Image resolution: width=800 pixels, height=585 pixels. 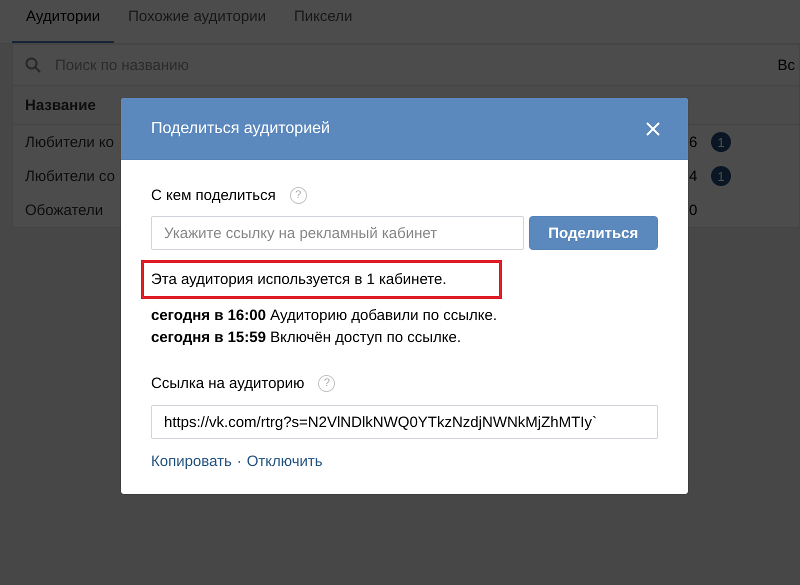 What do you see at coordinates (321, 279) in the screenshot?
I see `highlighted-notice: Эта аудитория используется в 1 кабинете.` at bounding box center [321, 279].